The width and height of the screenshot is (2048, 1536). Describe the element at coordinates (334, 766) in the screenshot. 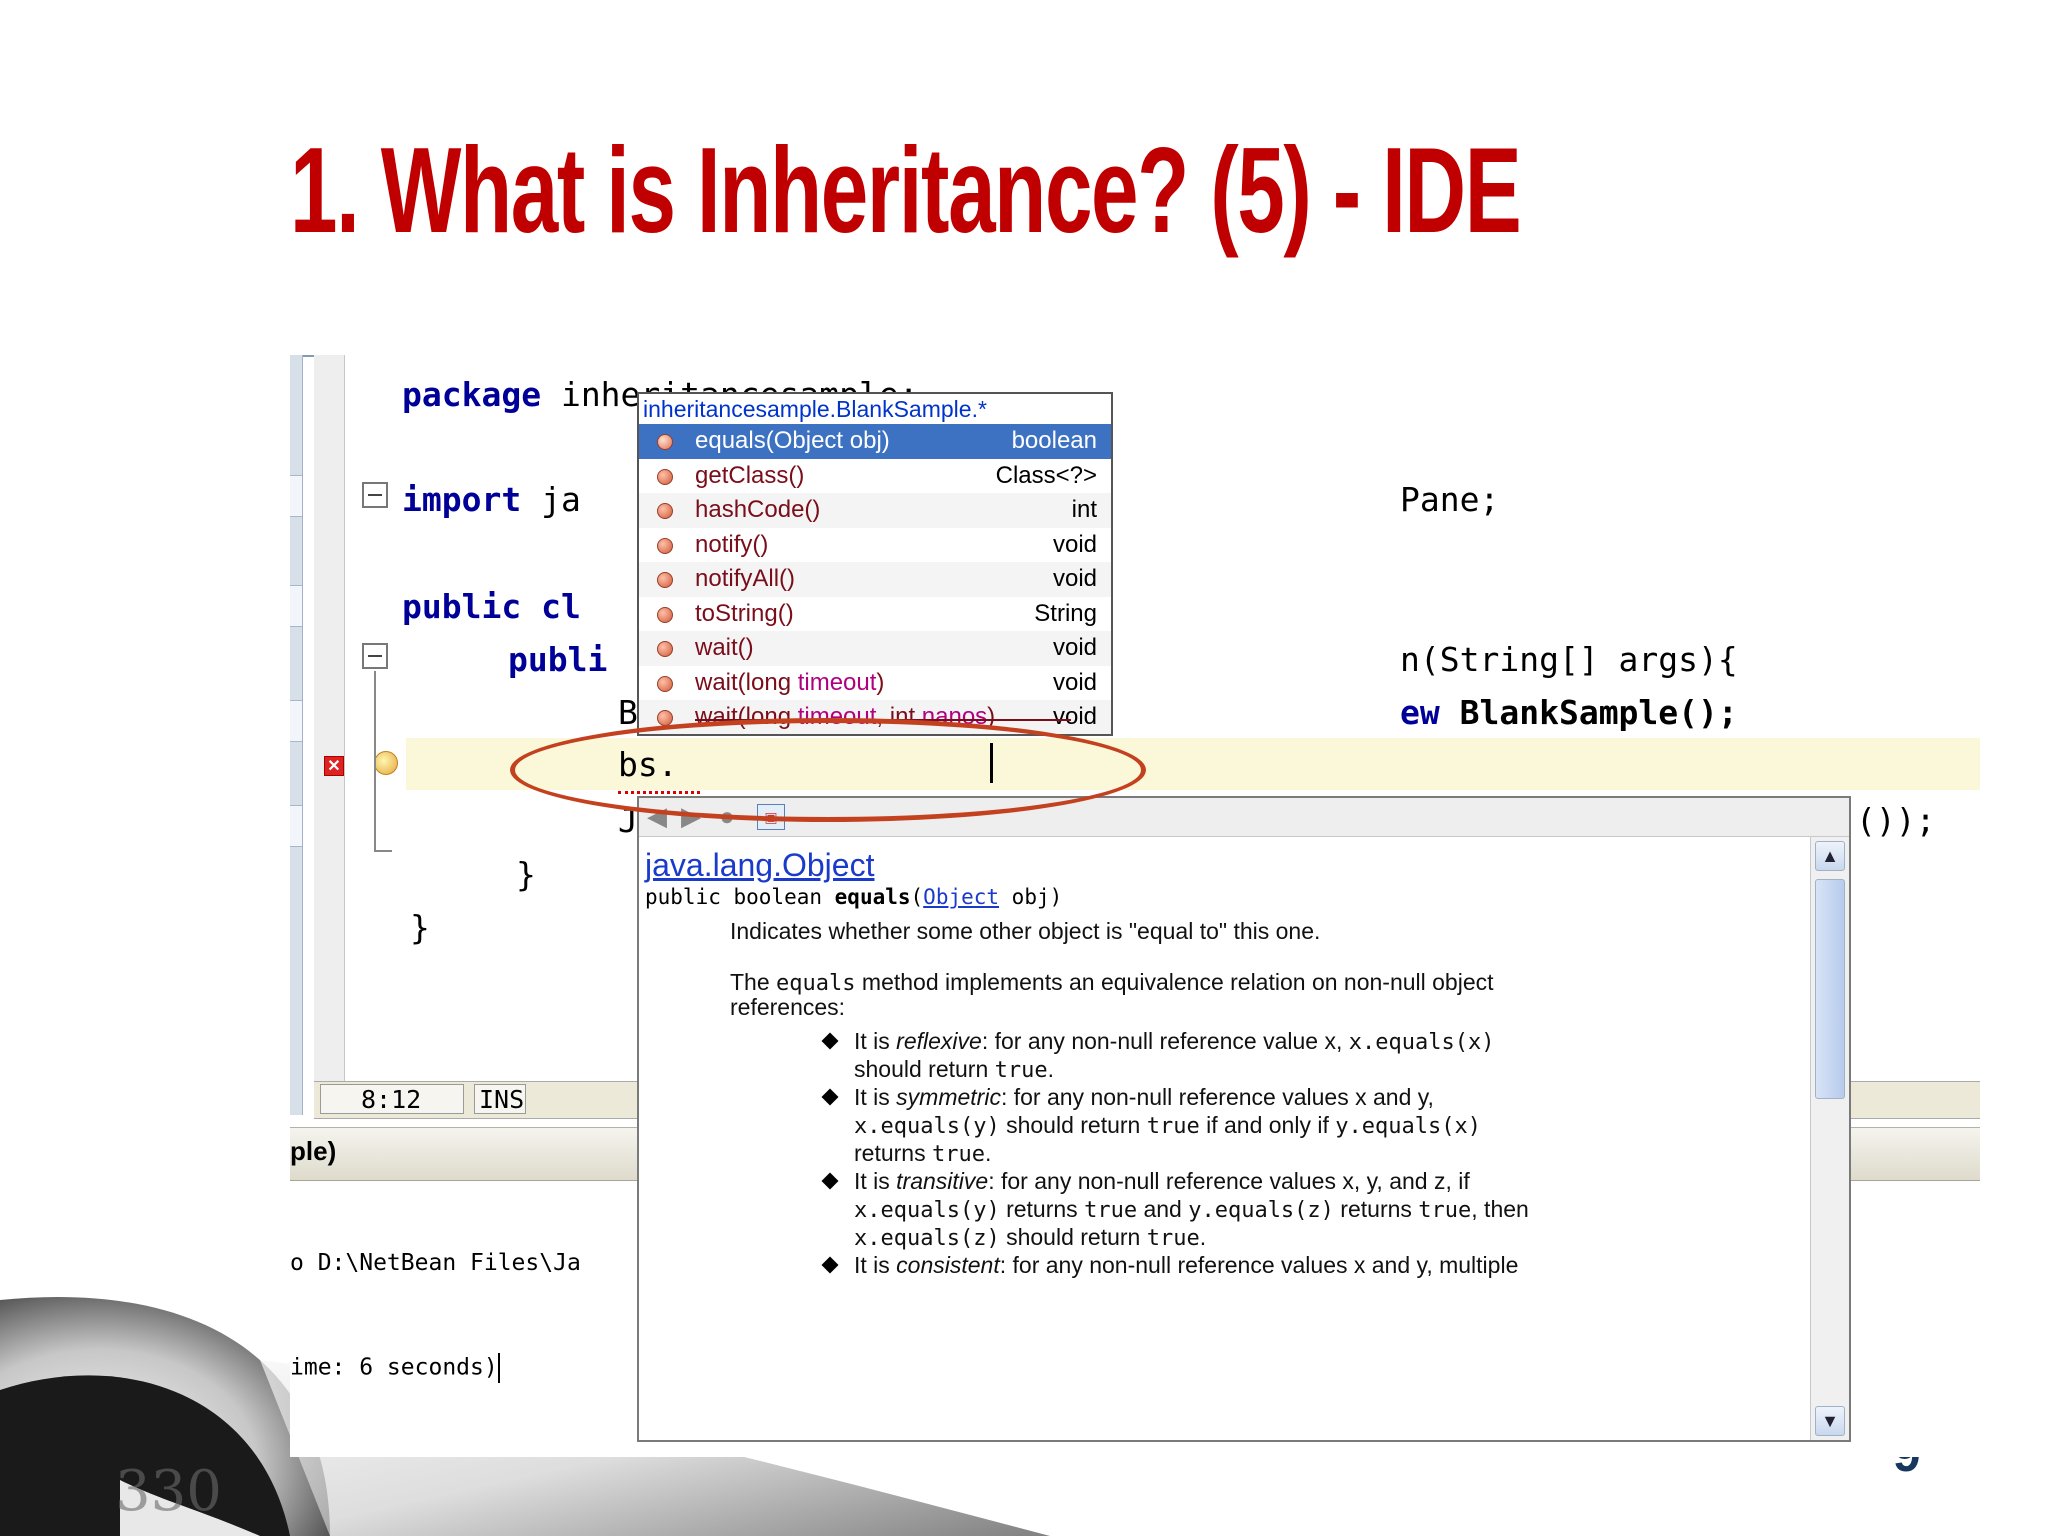

I see `error-icon: ✕` at that location.